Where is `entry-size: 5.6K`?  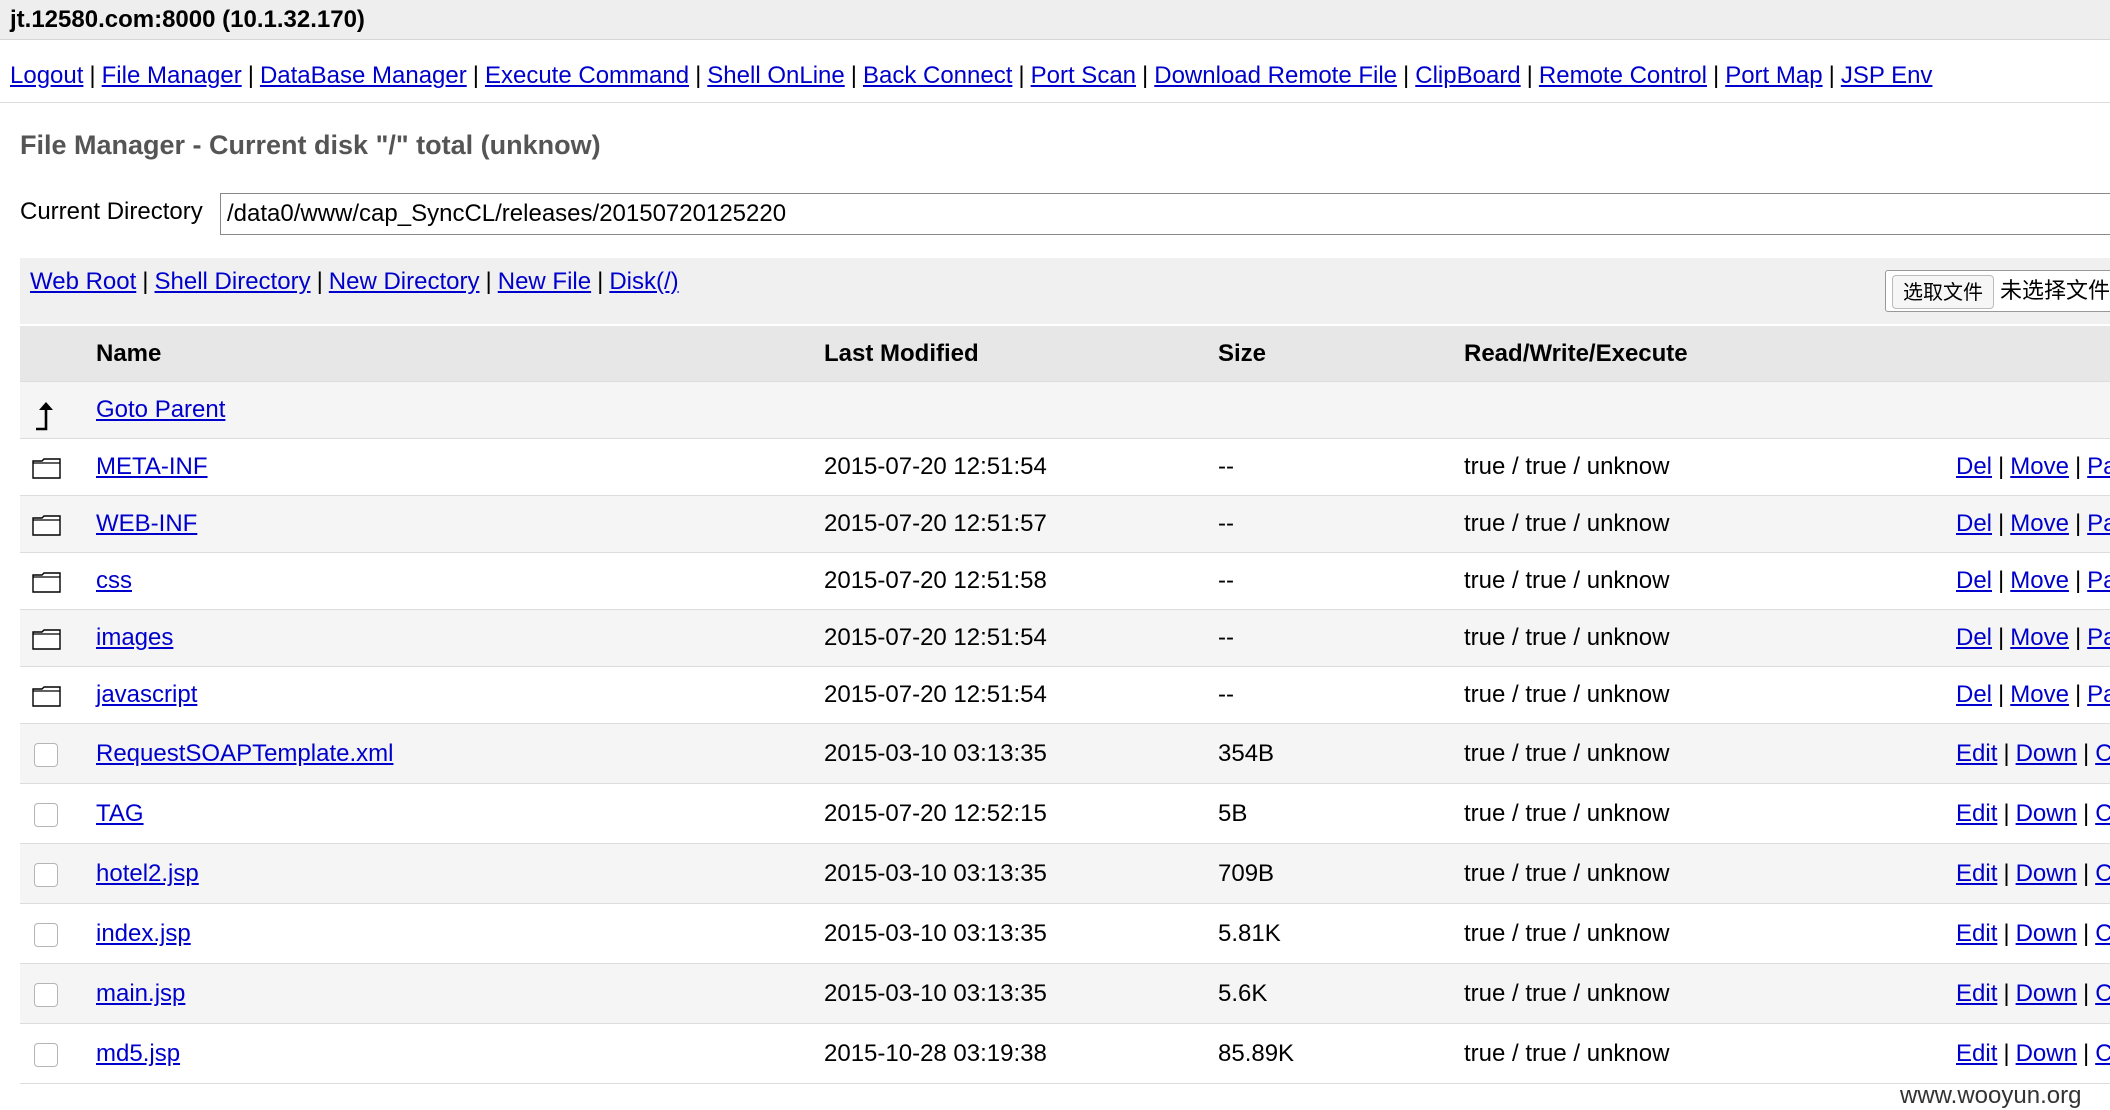 entry-size: 5.6K is located at coordinates (1243, 993).